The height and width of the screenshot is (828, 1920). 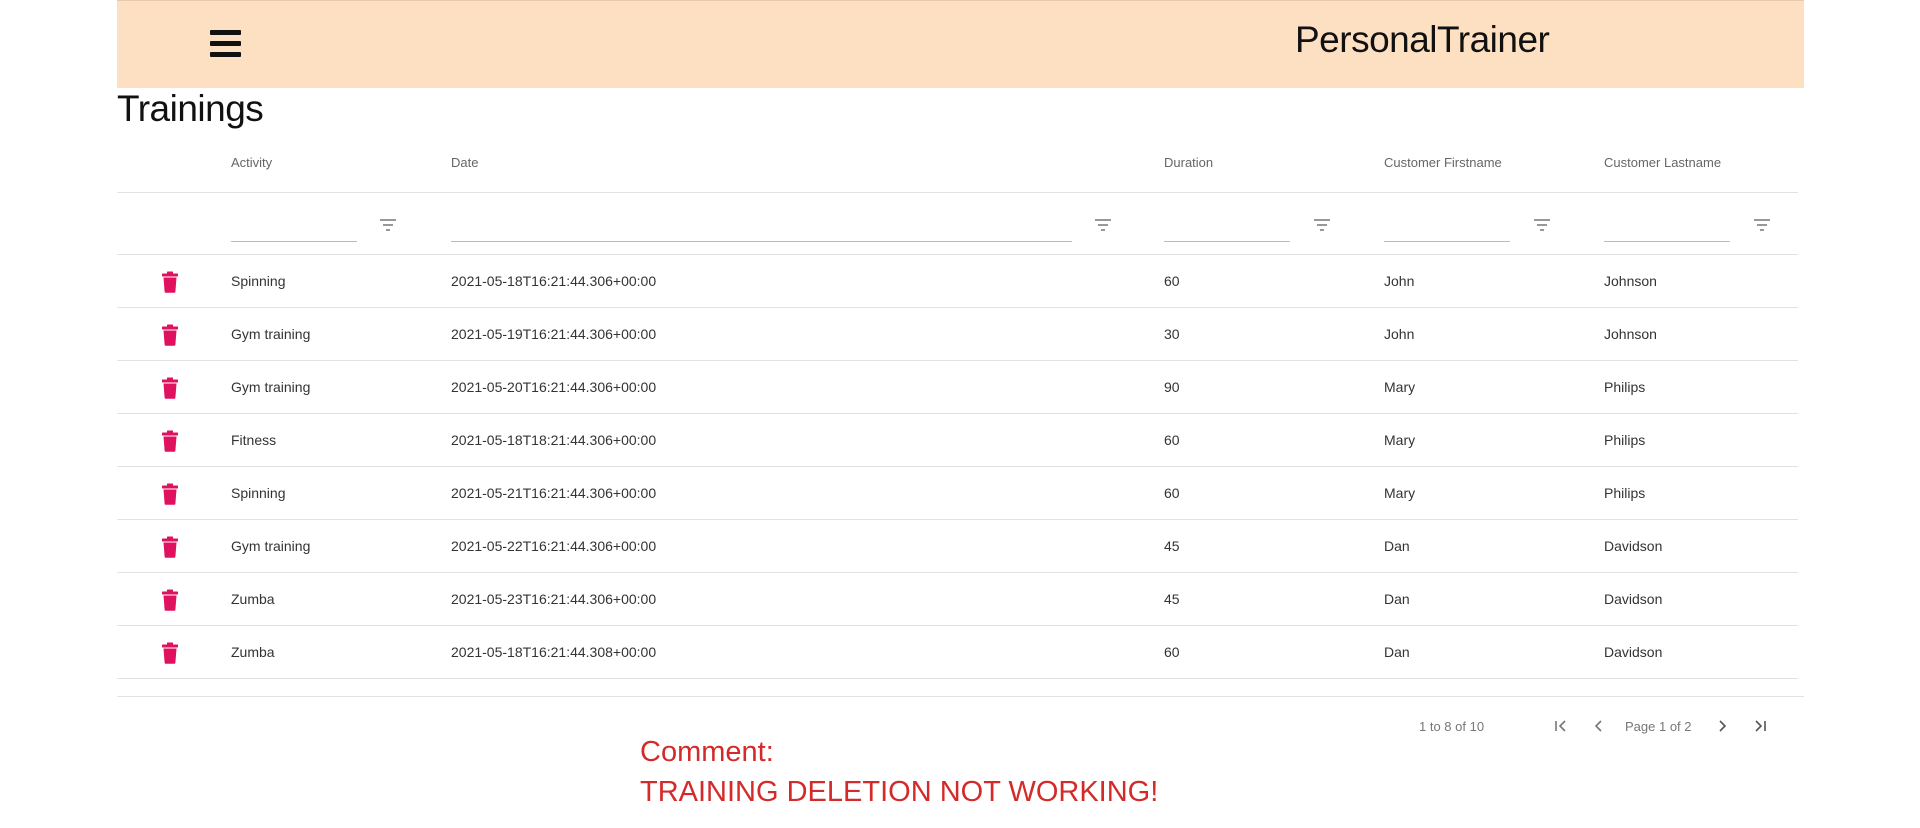 What do you see at coordinates (294, 230) in the screenshot?
I see `activity-filter-input` at bounding box center [294, 230].